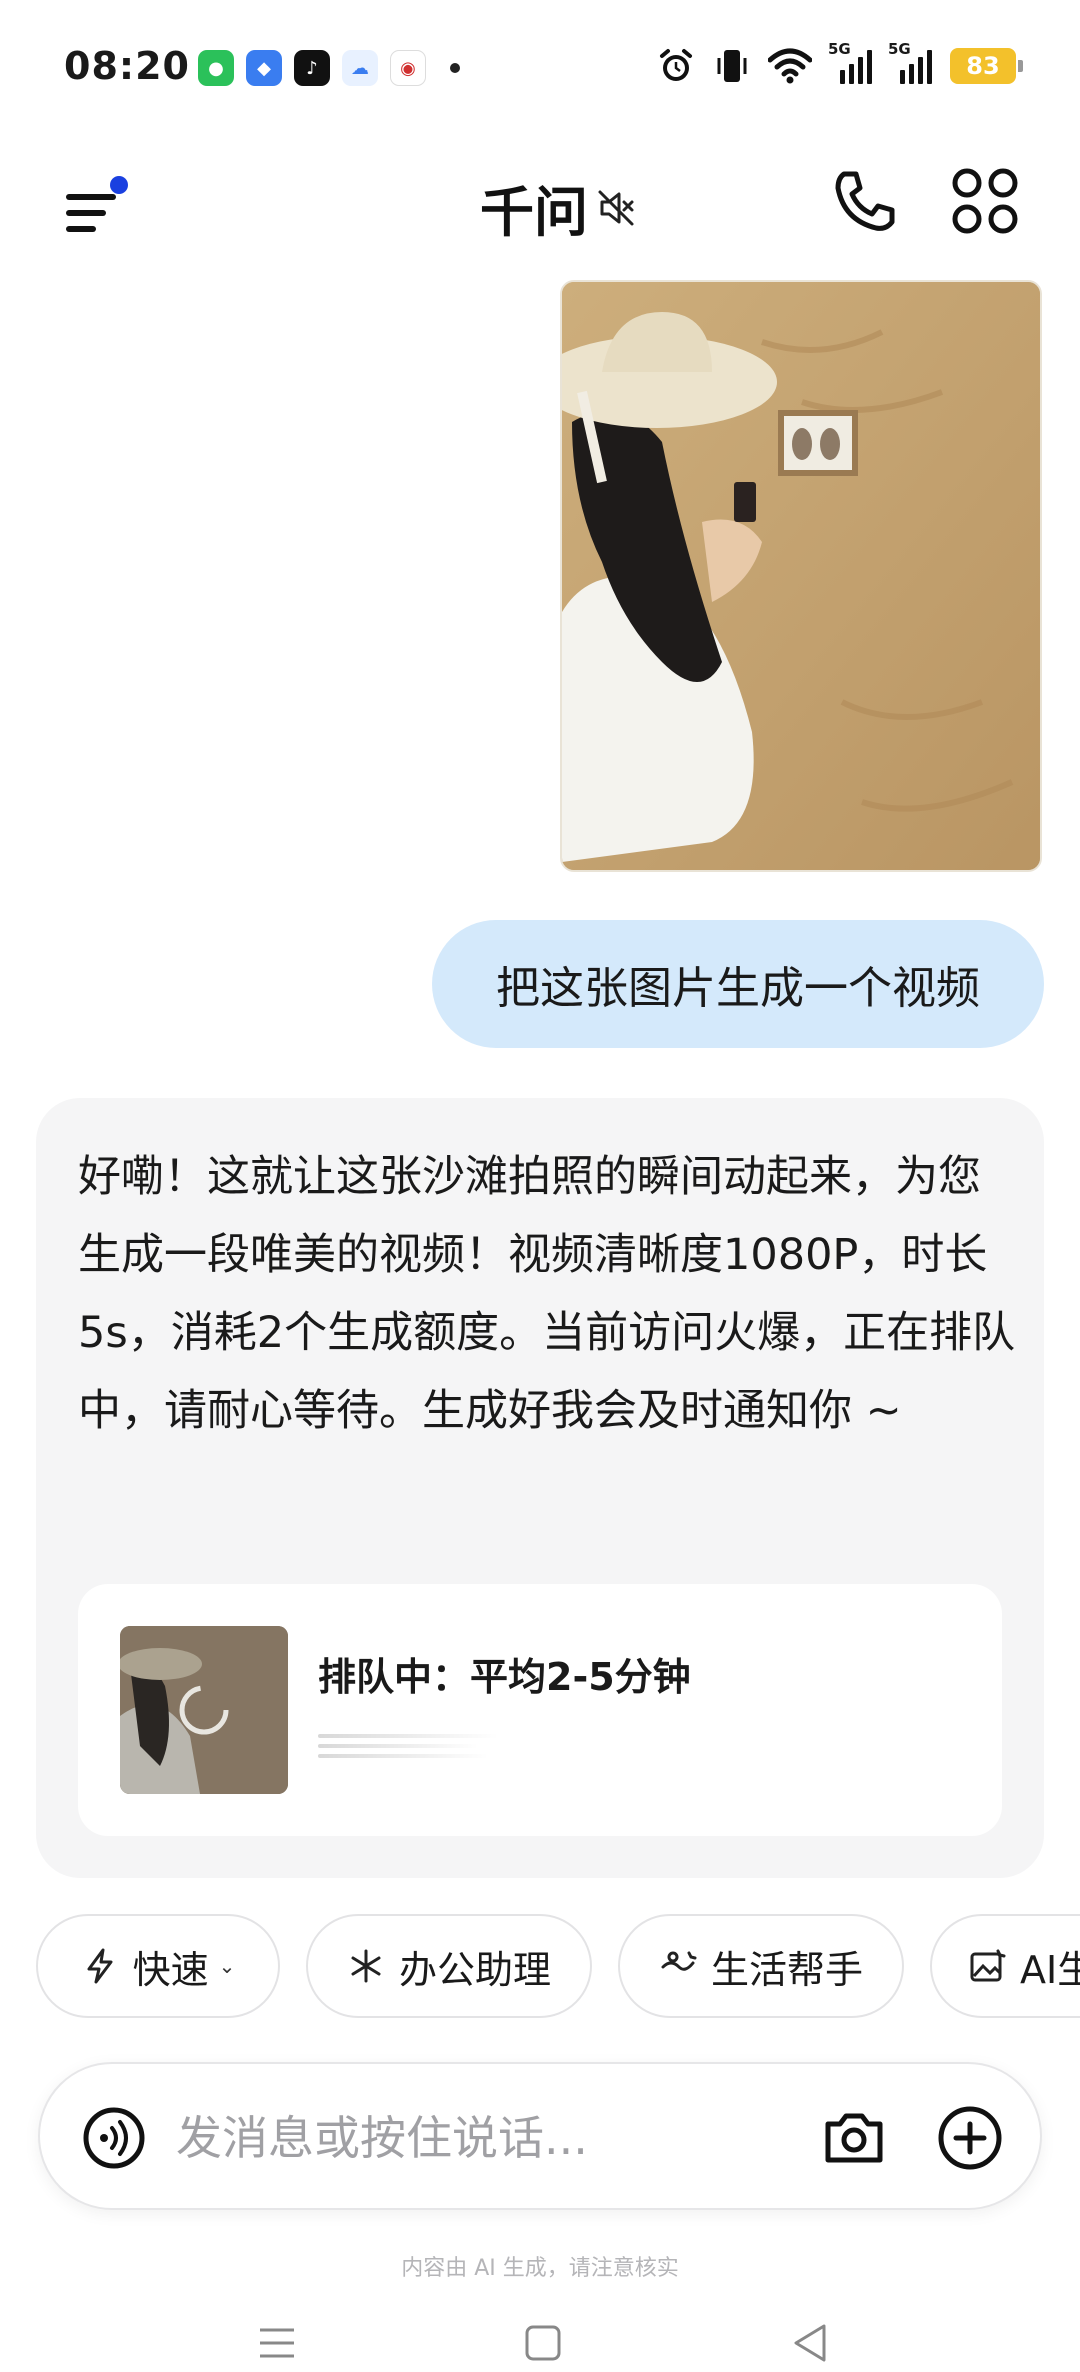 This screenshot has width=1080, height=2372. Describe the element at coordinates (114, 2138) in the screenshot. I see `voice-input-icon` at that location.